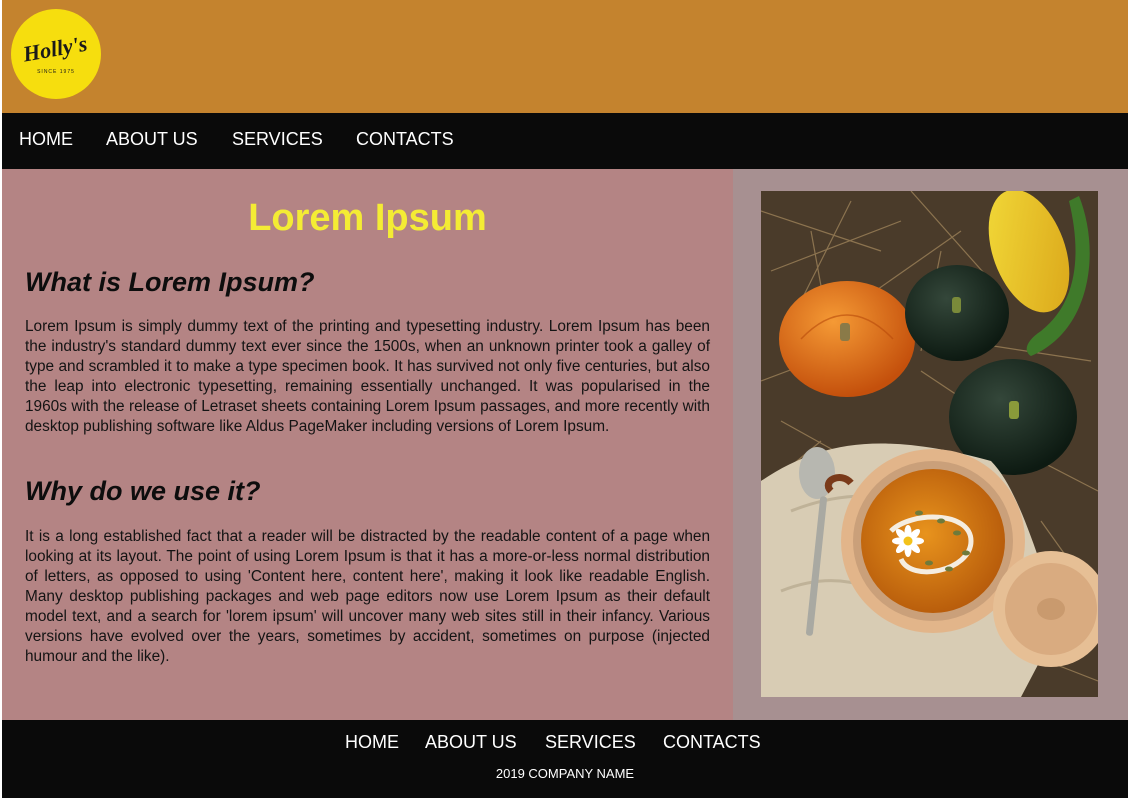 Image resolution: width=1131 pixels, height=798 pixels. I want to click on nav-home: HOME, so click(46, 139).